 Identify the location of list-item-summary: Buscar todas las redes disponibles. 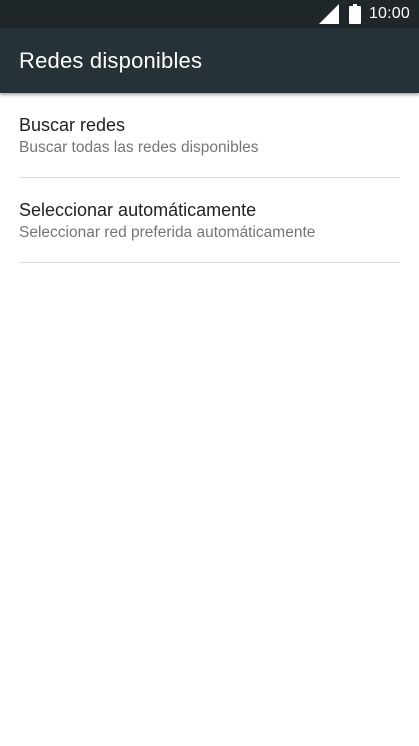
(139, 147).